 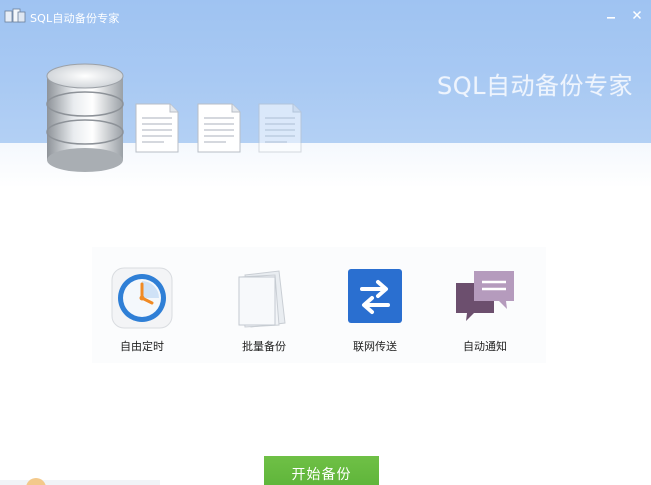 I want to click on feature-label: 批量备份, so click(x=264, y=346).